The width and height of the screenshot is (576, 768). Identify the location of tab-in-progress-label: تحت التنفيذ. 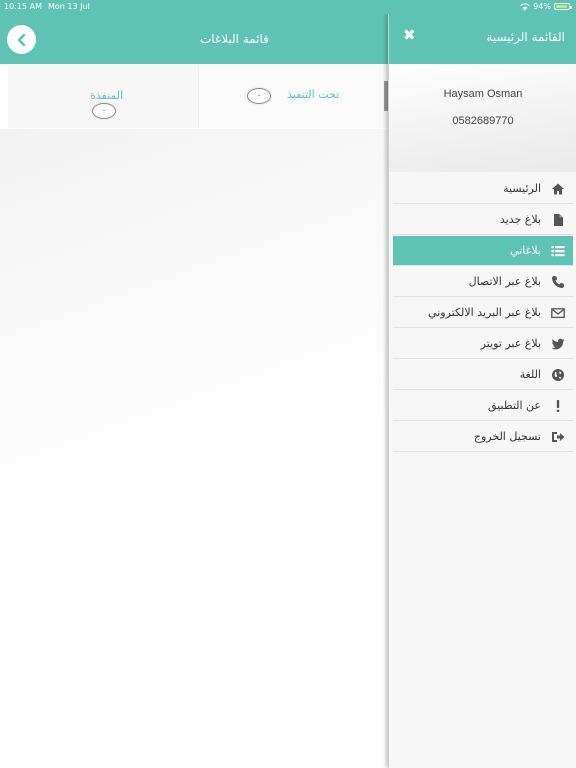
(313, 94).